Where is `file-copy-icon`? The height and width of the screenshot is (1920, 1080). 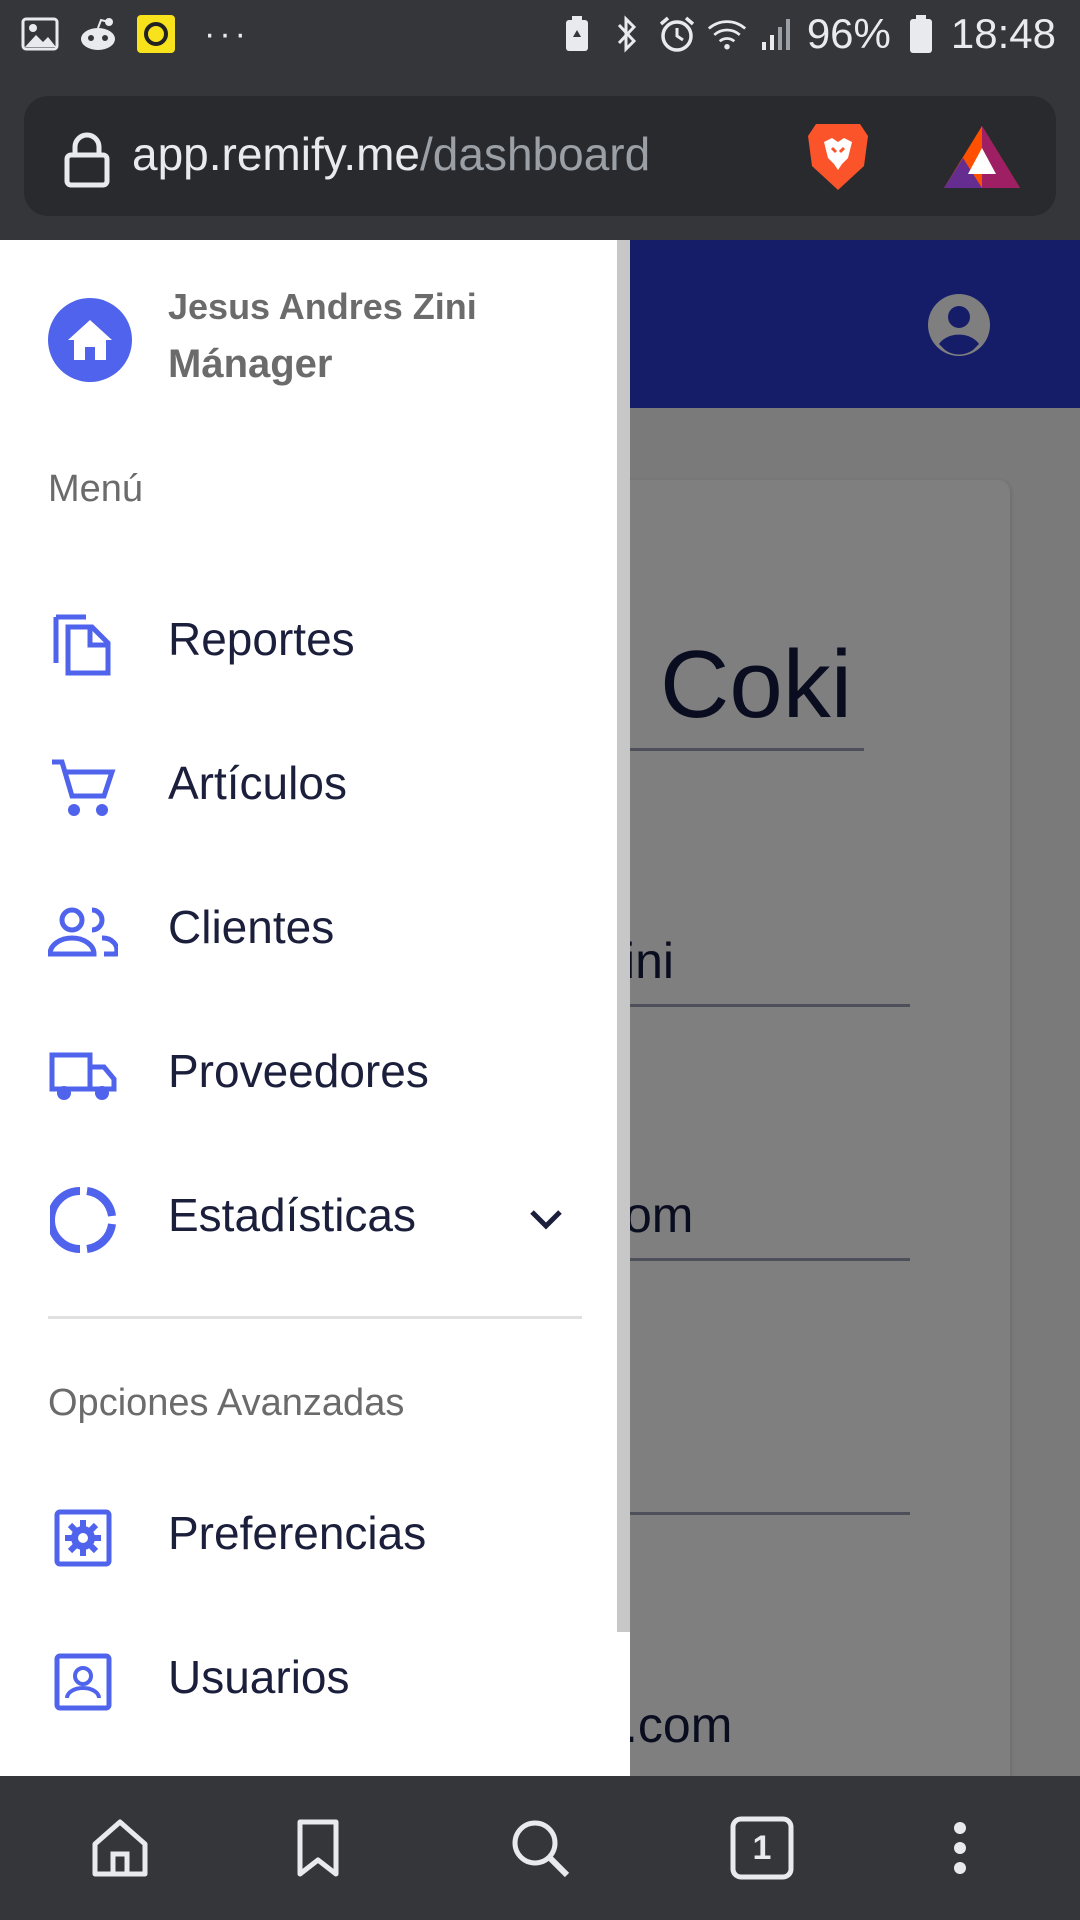
file-copy-icon is located at coordinates (83, 644).